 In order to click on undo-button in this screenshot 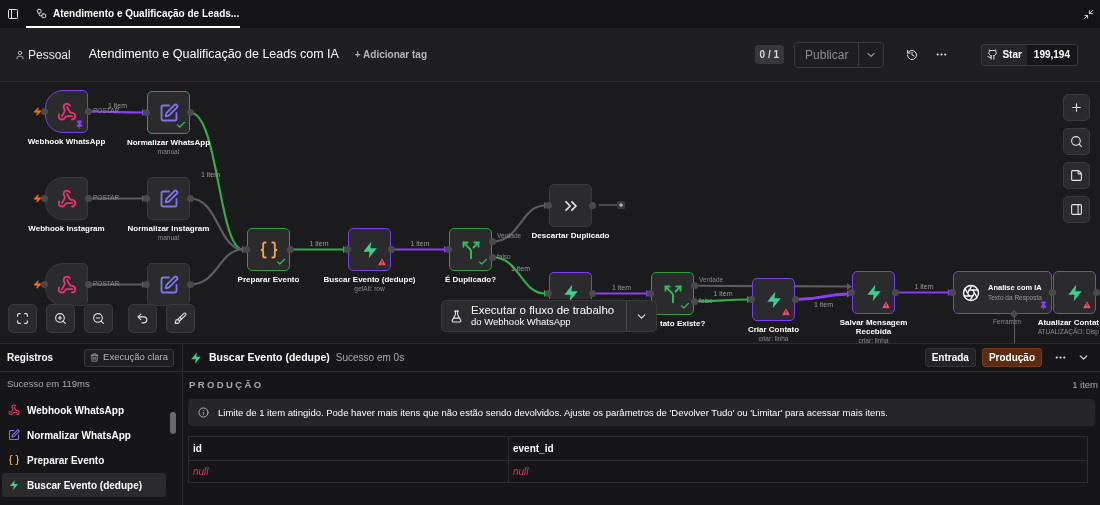, I will do `click(142, 318)`.